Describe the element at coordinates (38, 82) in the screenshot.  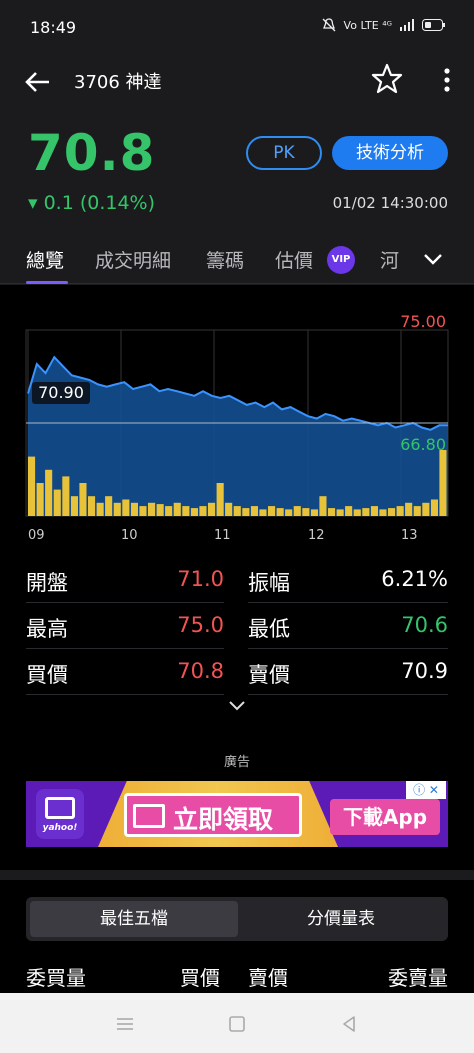
I see `back-arrow-icon` at that location.